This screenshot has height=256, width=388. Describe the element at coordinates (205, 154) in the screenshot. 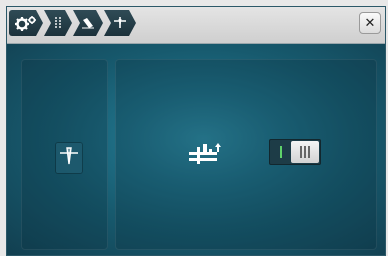

I see `bobbin-thread-icon` at that location.